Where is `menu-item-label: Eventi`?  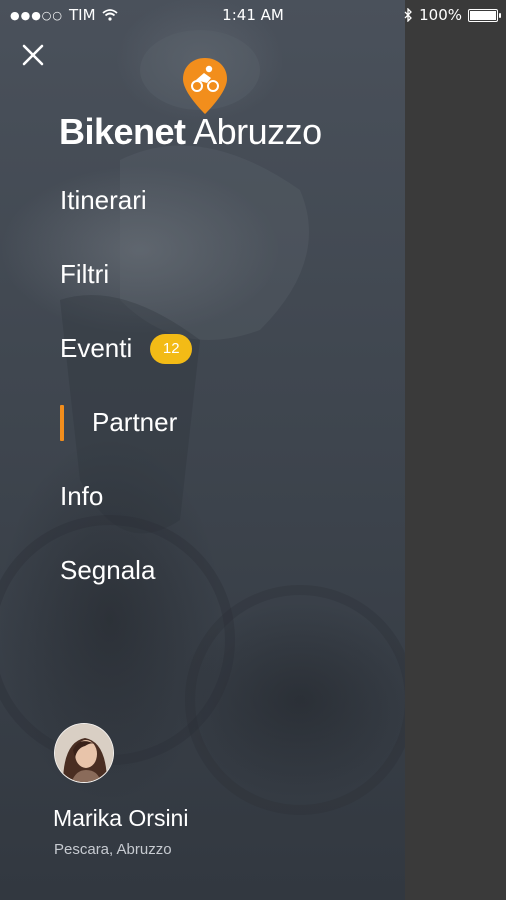 menu-item-label: Eventi is located at coordinates (96, 348).